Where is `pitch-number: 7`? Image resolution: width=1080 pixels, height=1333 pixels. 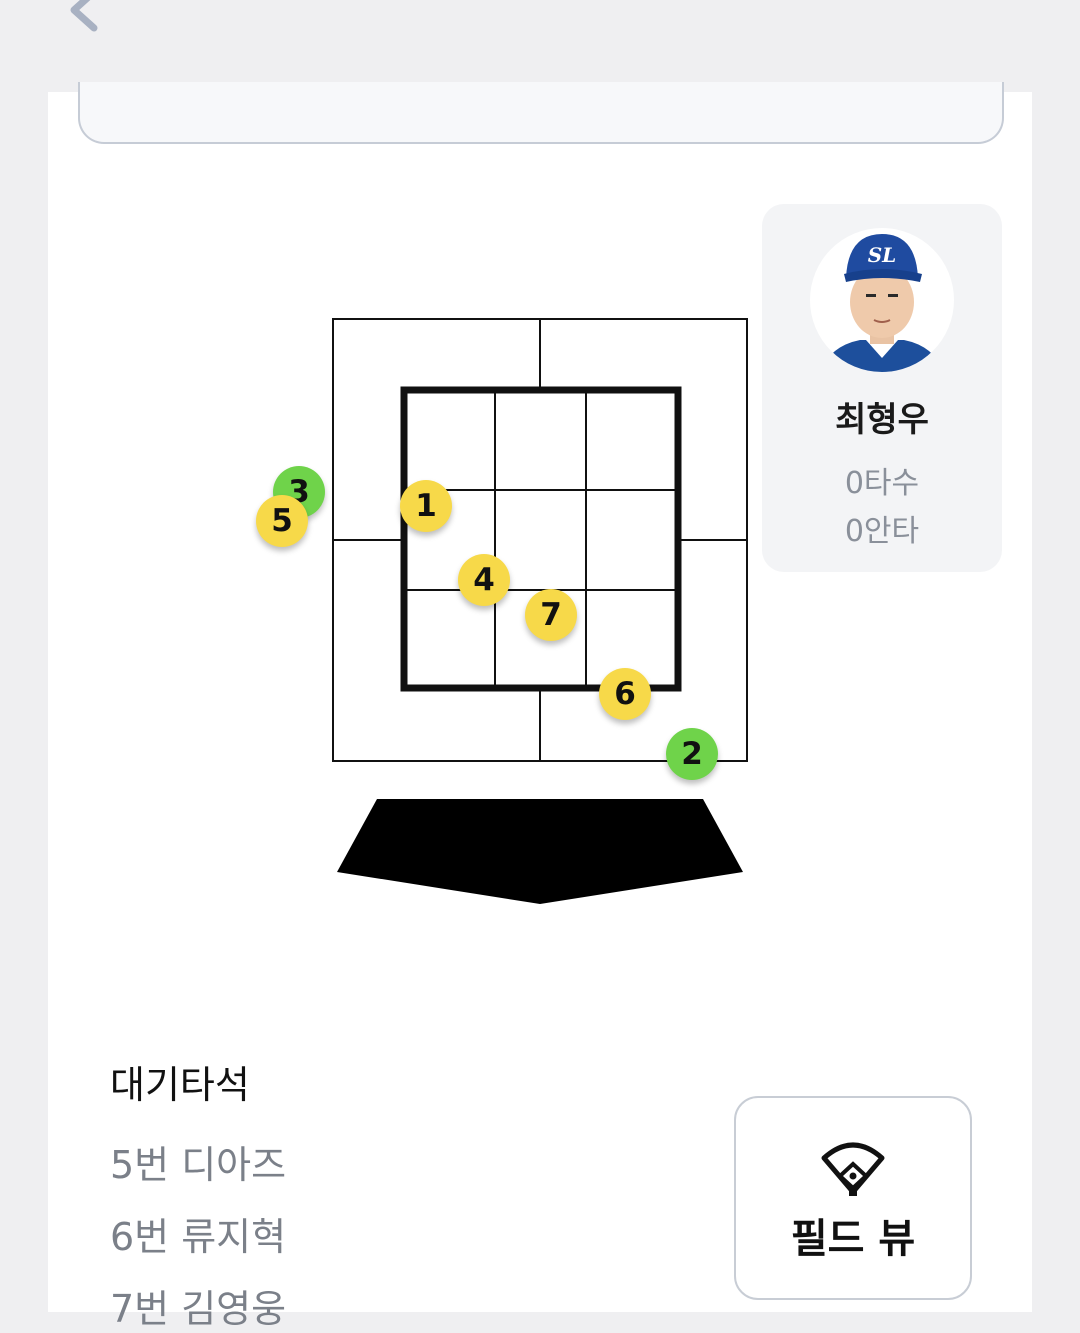 pitch-number: 7 is located at coordinates (551, 615).